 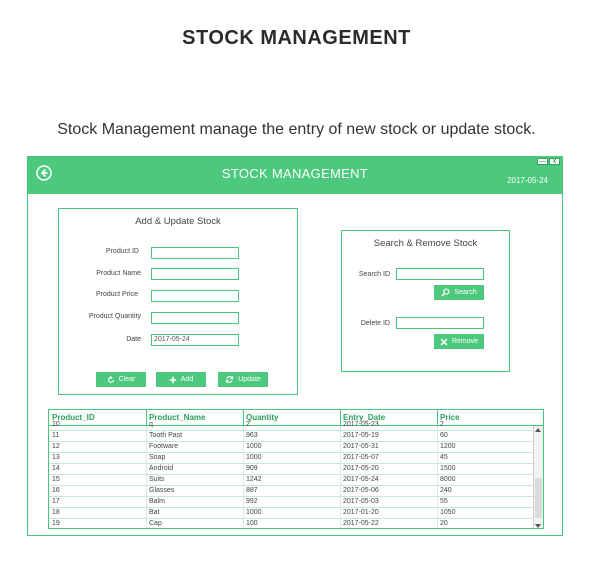 I want to click on cell-entry-date: 2017-05-22, so click(x=361, y=523).